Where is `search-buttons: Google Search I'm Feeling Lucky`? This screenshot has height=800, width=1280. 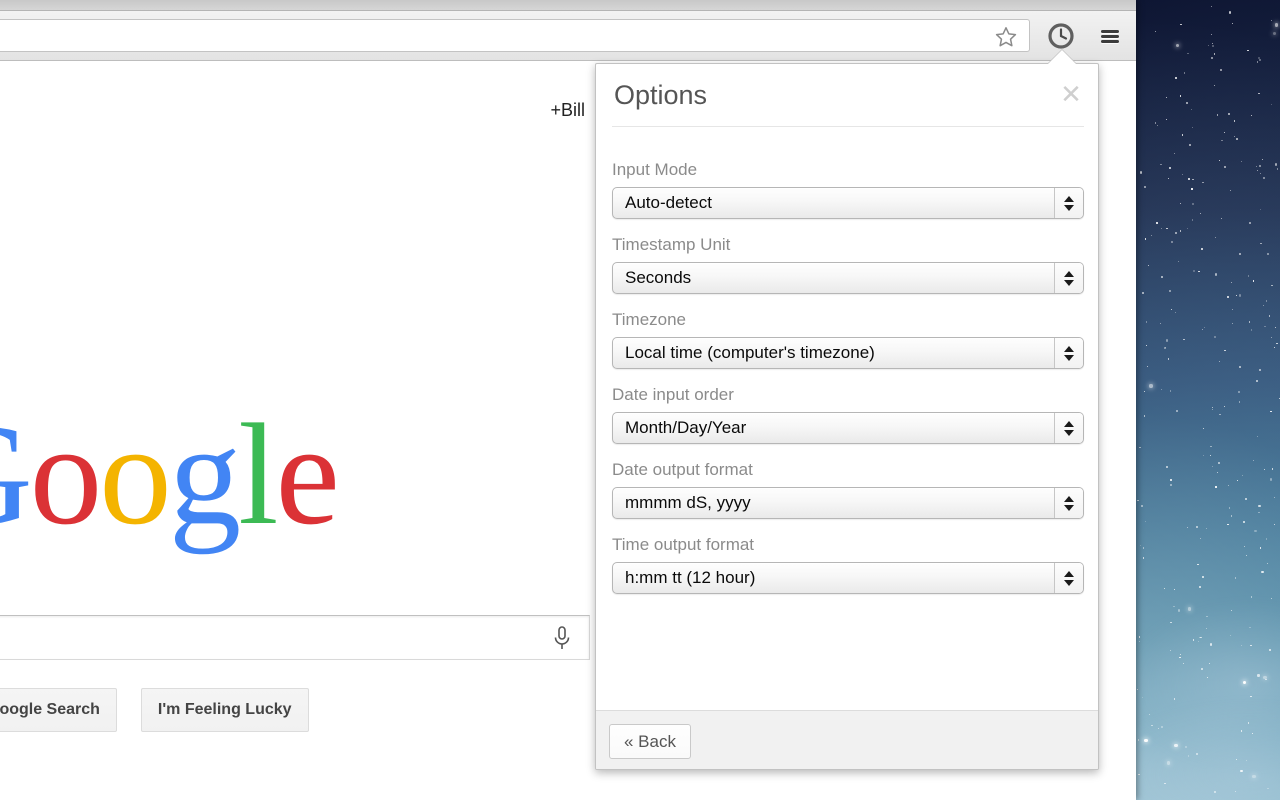 search-buttons: Google Search I'm Feeling Lucky is located at coordinates (154, 710).